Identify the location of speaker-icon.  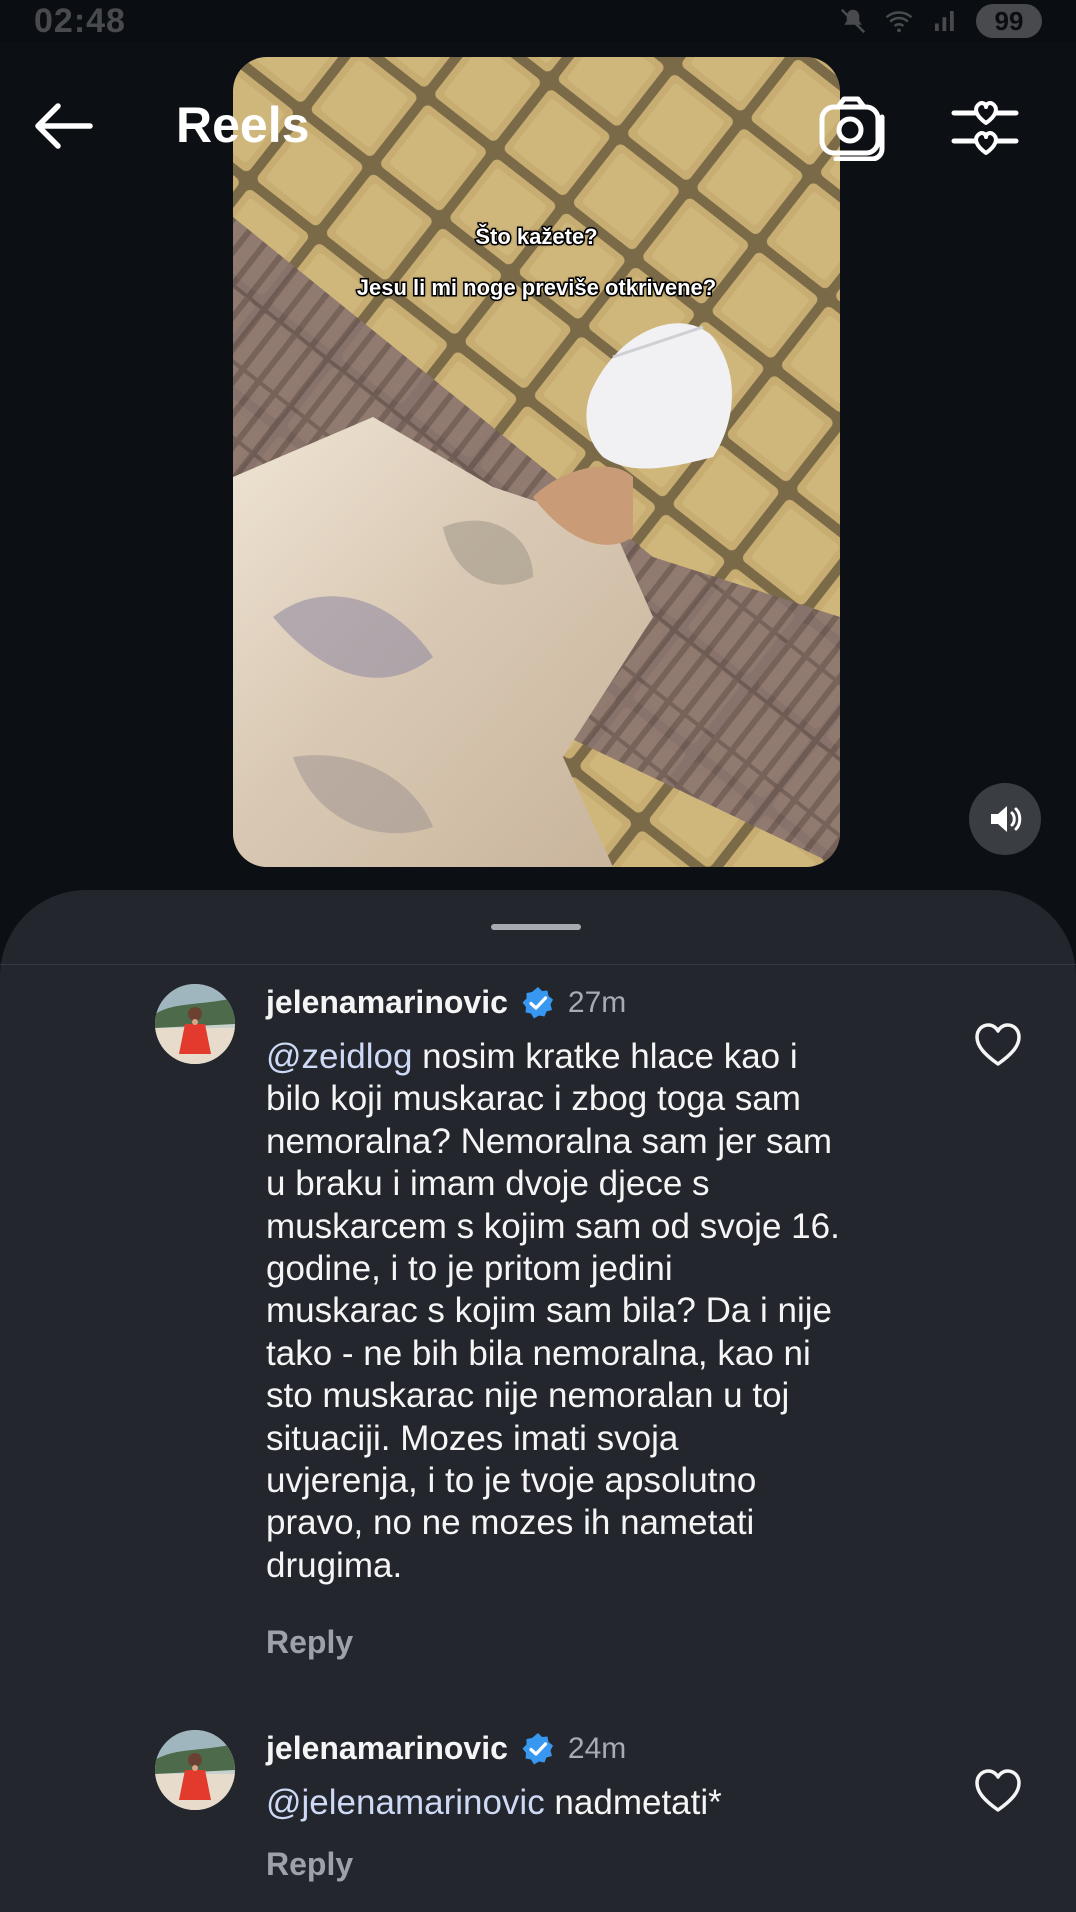
(1006, 819).